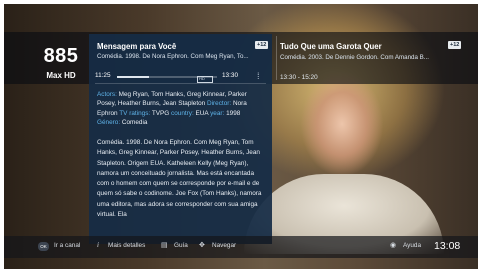 Image resolution: width=480 pixels, height=273 pixels. I want to click on channel-name: Max HD, so click(61, 75).